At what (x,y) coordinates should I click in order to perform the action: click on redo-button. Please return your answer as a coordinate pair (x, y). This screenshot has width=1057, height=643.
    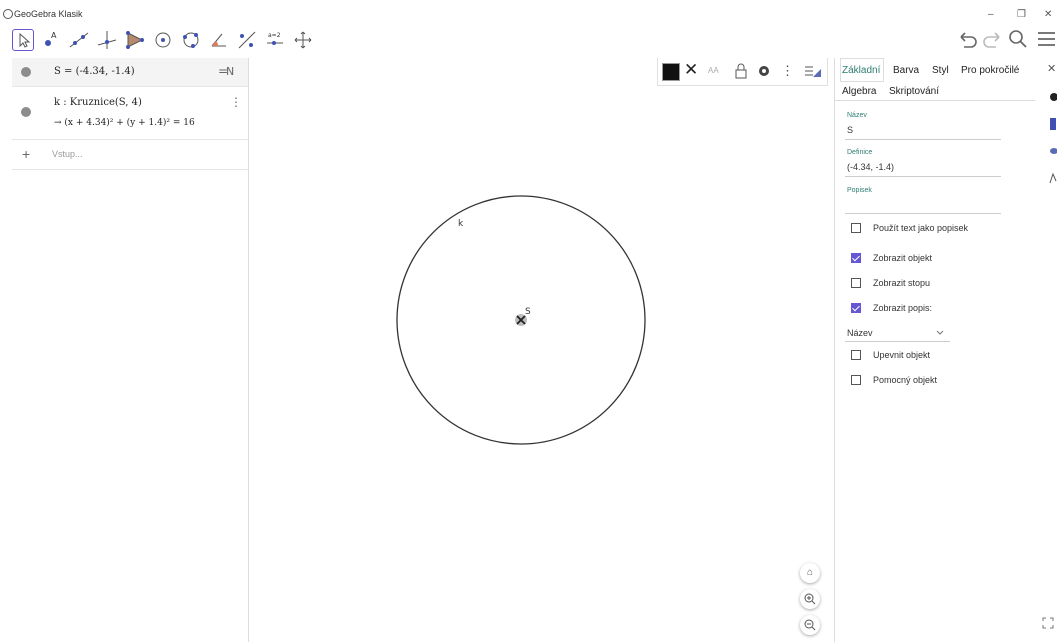
    Looking at the image, I should click on (992, 40).